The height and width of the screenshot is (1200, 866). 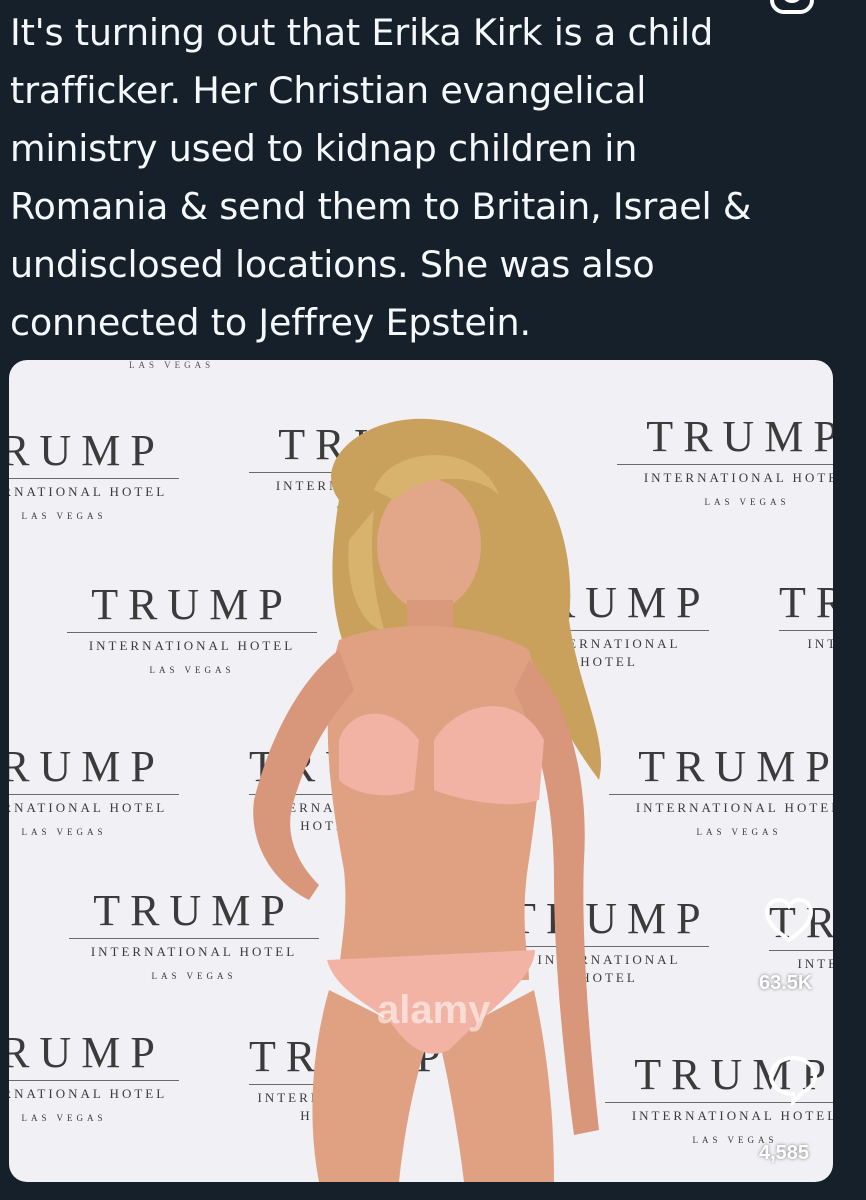 What do you see at coordinates (793, 1078) in the screenshot?
I see `chat-bubble-icon` at bounding box center [793, 1078].